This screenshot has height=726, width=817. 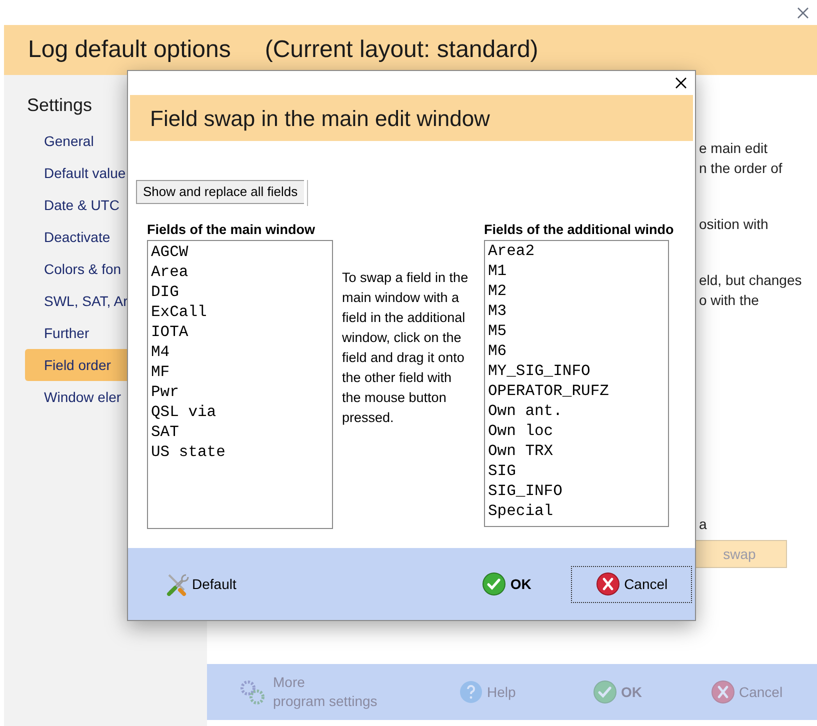 I want to click on layout-subtitle: (Current layout: standard), so click(x=401, y=50).